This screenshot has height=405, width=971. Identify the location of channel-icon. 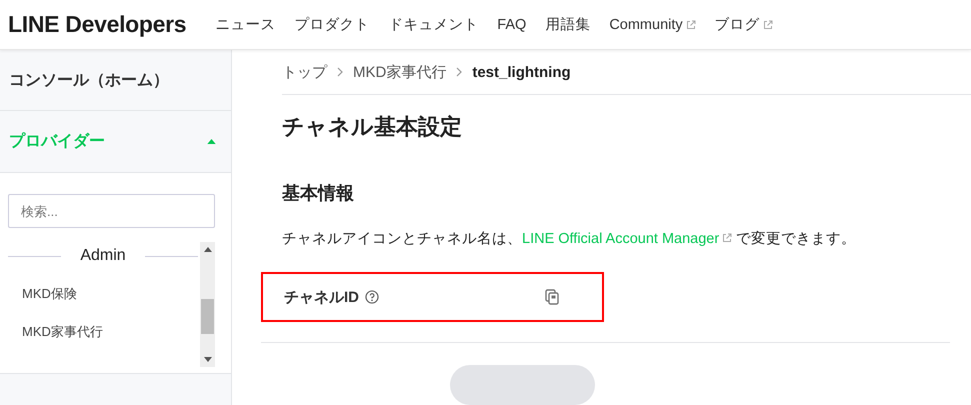
(522, 385).